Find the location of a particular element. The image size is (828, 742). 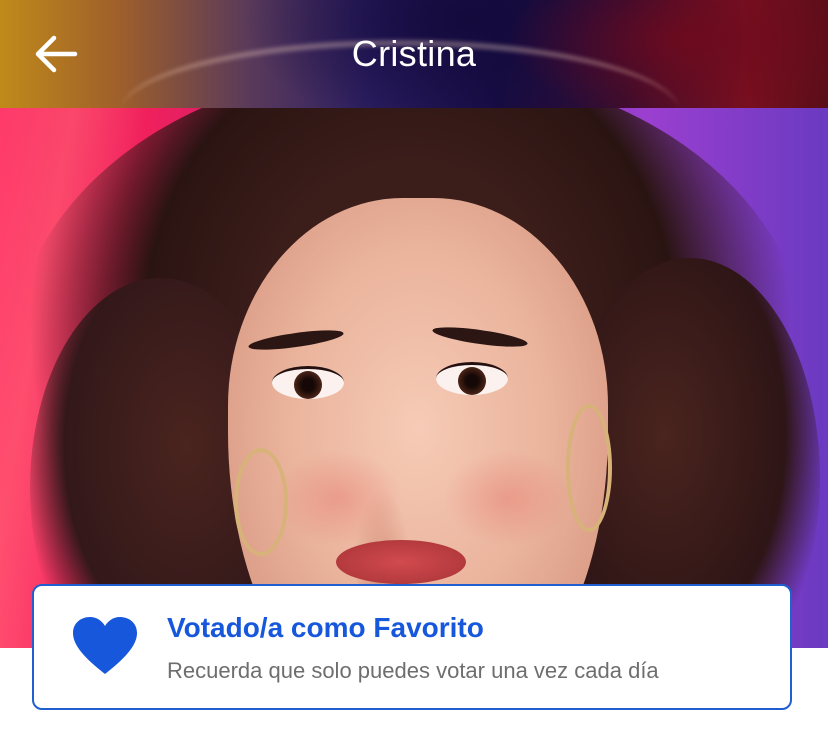

photo-eye-right is located at coordinates (472, 378).